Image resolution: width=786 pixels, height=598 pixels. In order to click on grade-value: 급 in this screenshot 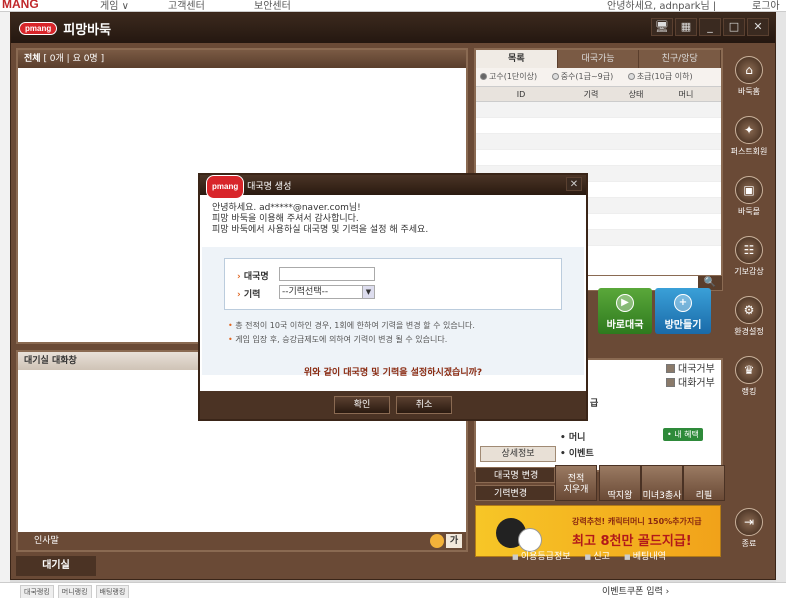, I will do `click(594, 404)`.